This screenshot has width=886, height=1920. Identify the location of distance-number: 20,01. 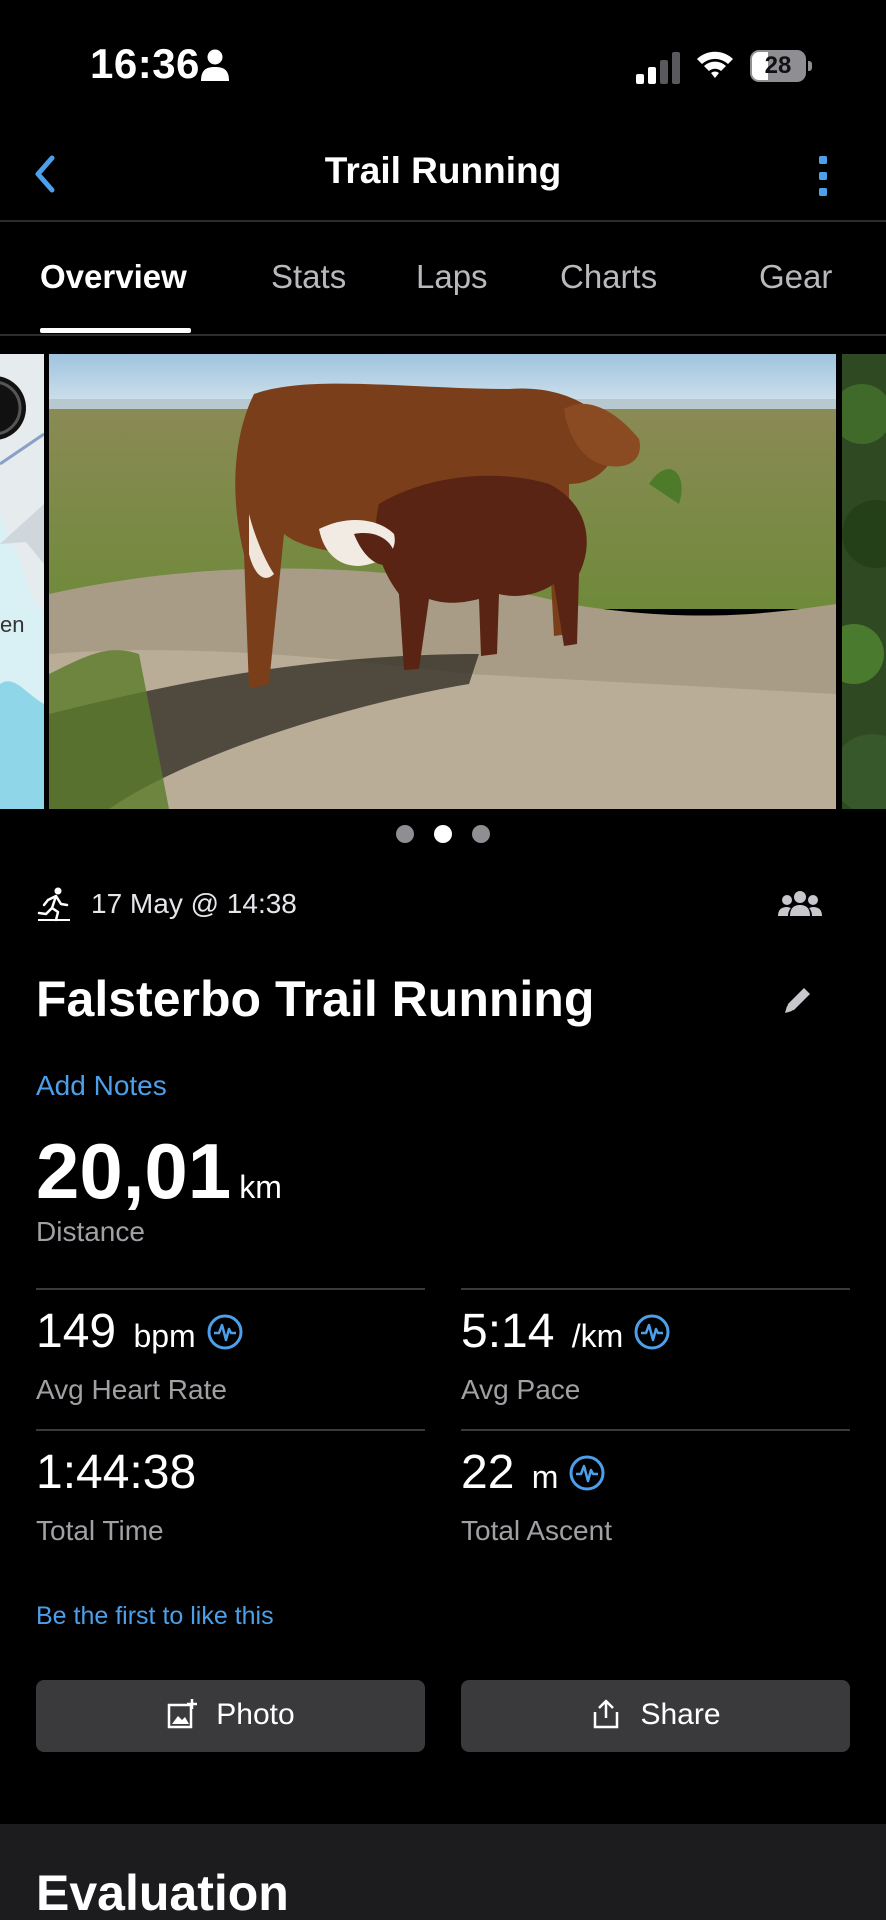
(134, 1171).